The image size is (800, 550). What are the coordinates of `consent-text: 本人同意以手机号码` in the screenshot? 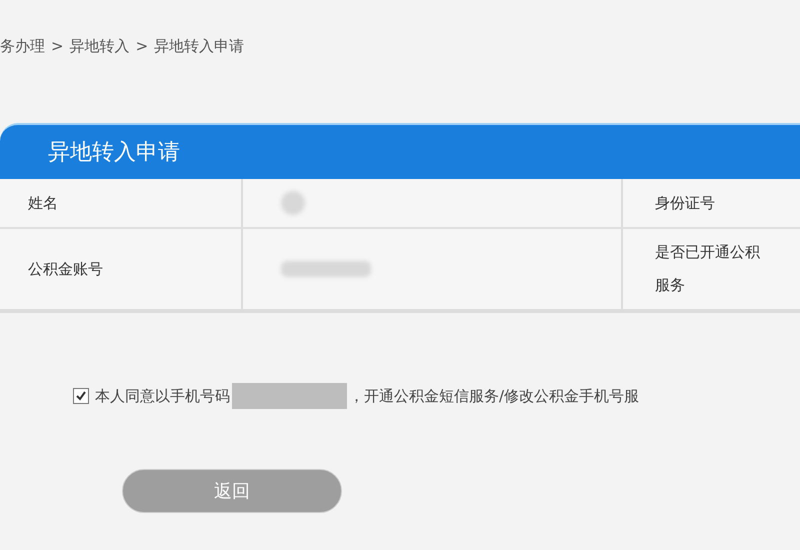 It's located at (162, 396).